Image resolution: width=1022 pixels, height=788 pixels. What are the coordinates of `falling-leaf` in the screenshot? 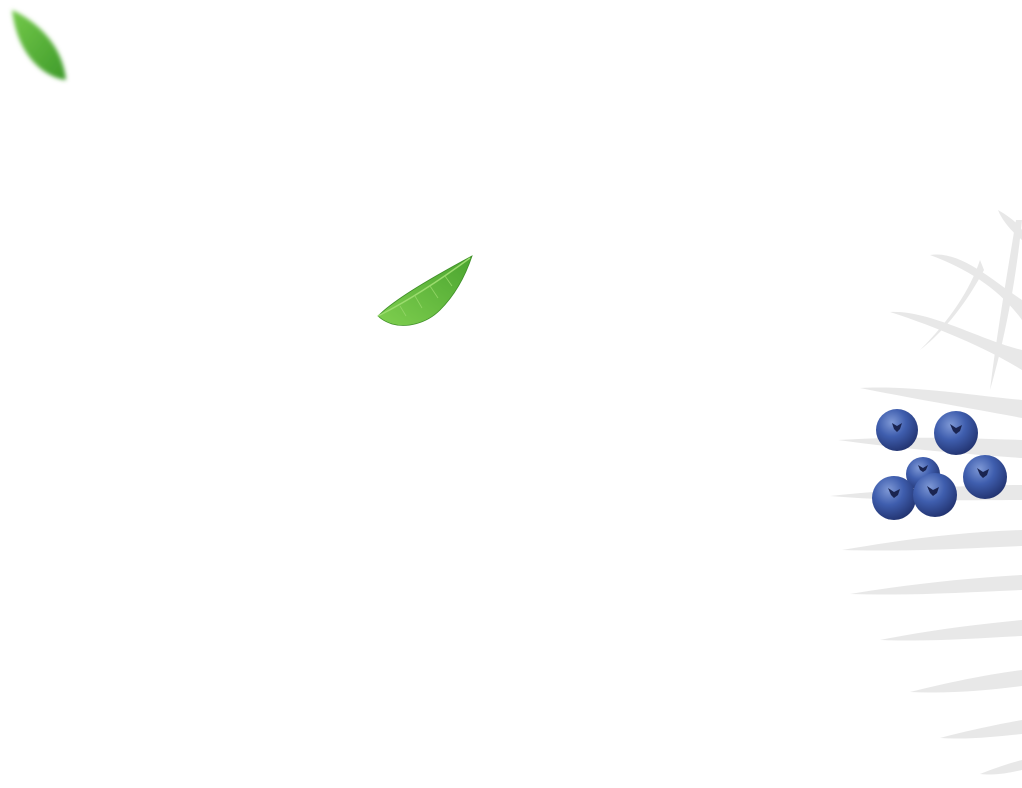 It's located at (425, 292).